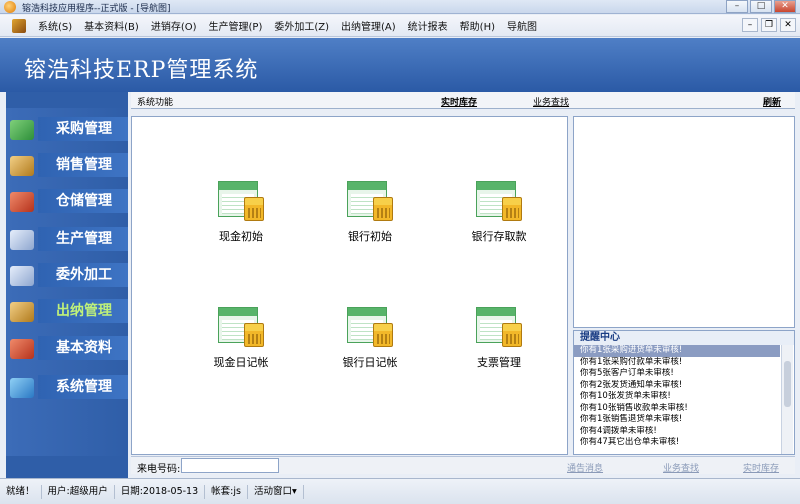  What do you see at coordinates (459, 101) in the screenshot?
I see `realtime-stock-link: 实时库存` at bounding box center [459, 101].